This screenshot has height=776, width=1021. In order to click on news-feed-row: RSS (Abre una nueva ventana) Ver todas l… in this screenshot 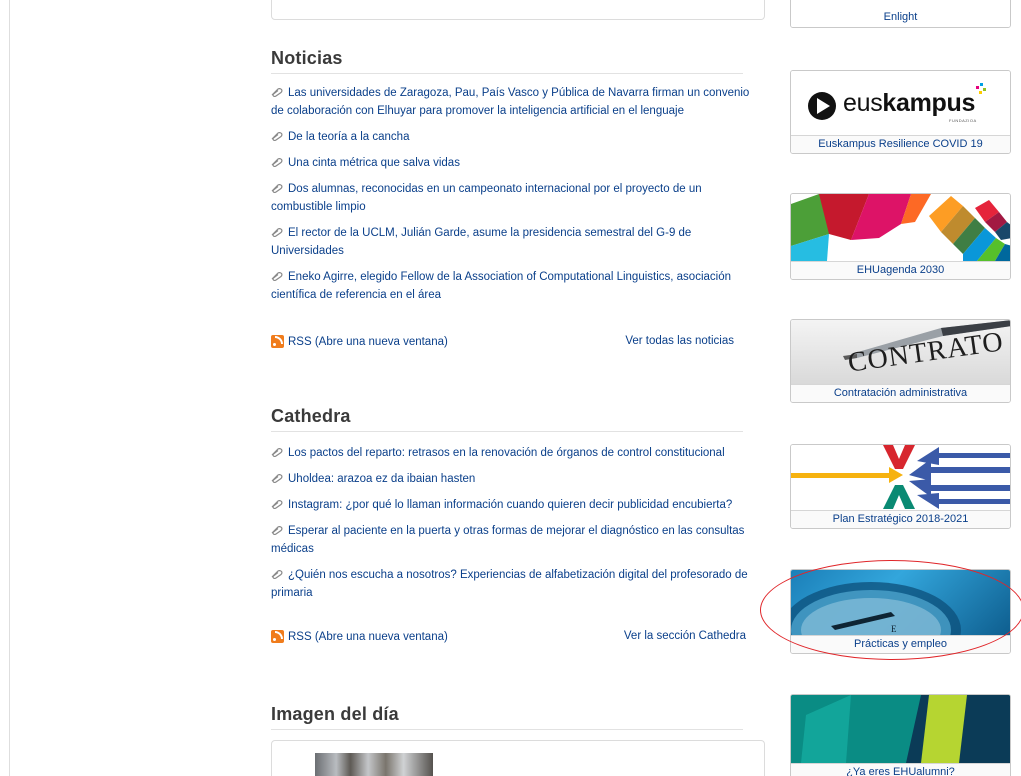, I will do `click(508, 344)`.